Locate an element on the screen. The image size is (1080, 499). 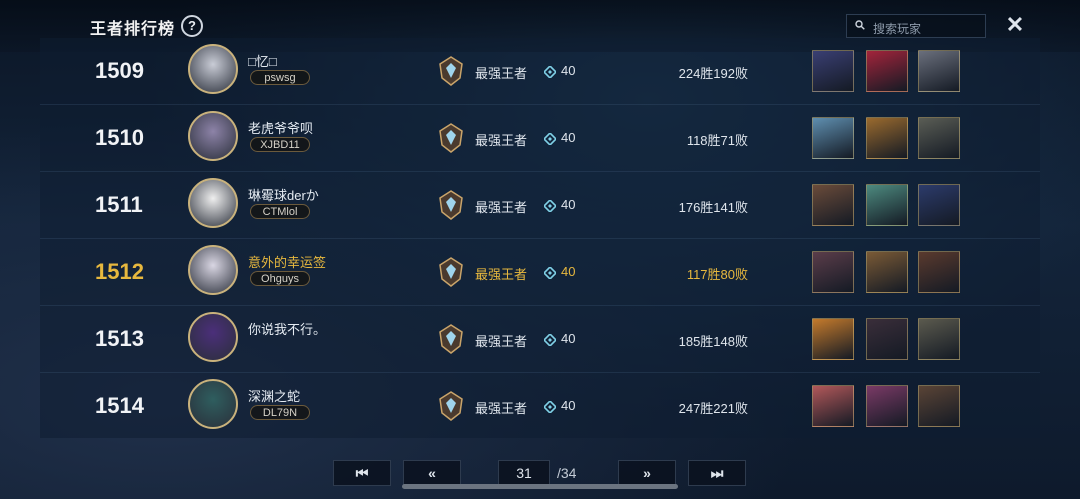
prev-page-button: « is located at coordinates (432, 473).